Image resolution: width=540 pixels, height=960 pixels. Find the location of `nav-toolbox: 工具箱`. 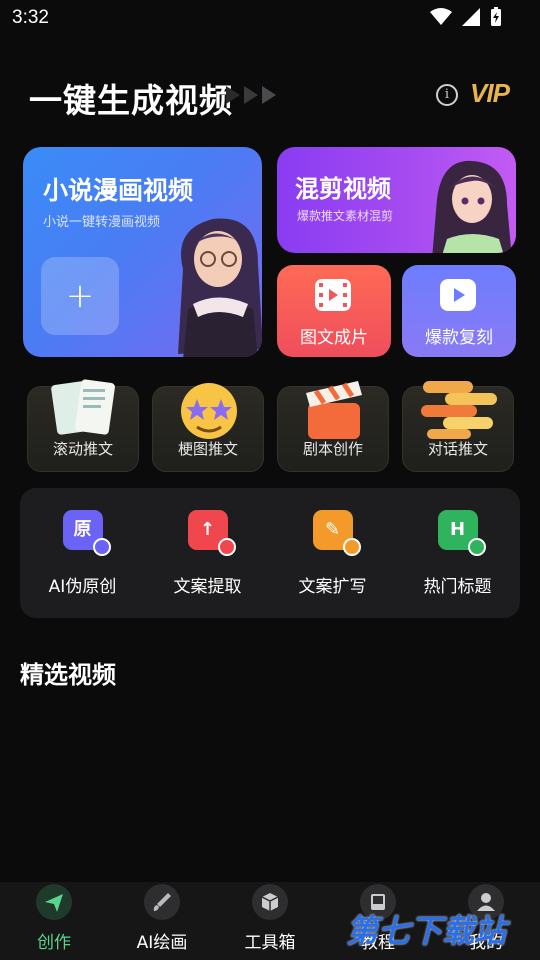

nav-toolbox: 工具箱 is located at coordinates (270, 918).